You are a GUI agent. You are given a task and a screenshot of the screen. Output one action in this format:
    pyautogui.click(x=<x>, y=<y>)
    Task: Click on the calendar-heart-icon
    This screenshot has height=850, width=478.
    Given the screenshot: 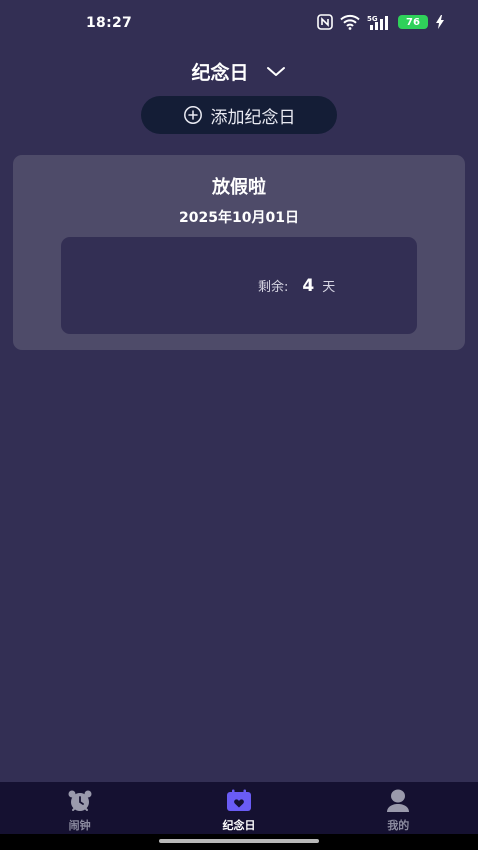 What is the action you would take?
    pyautogui.click(x=238, y=800)
    